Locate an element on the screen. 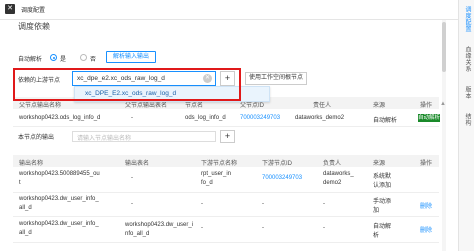  col-header: 负责人 is located at coordinates (332, 164).